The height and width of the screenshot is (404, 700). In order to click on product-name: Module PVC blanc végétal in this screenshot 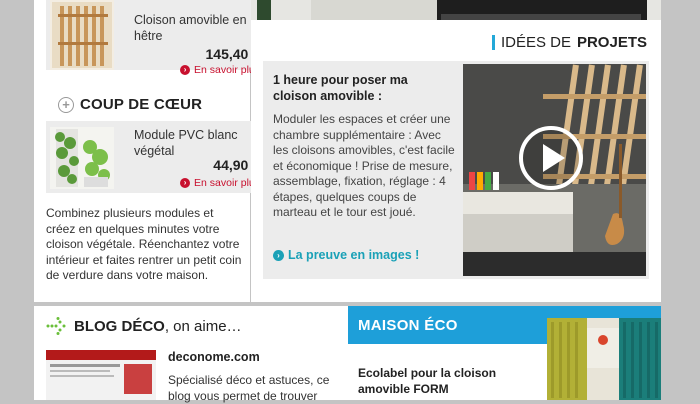, I will do `click(186, 143)`.